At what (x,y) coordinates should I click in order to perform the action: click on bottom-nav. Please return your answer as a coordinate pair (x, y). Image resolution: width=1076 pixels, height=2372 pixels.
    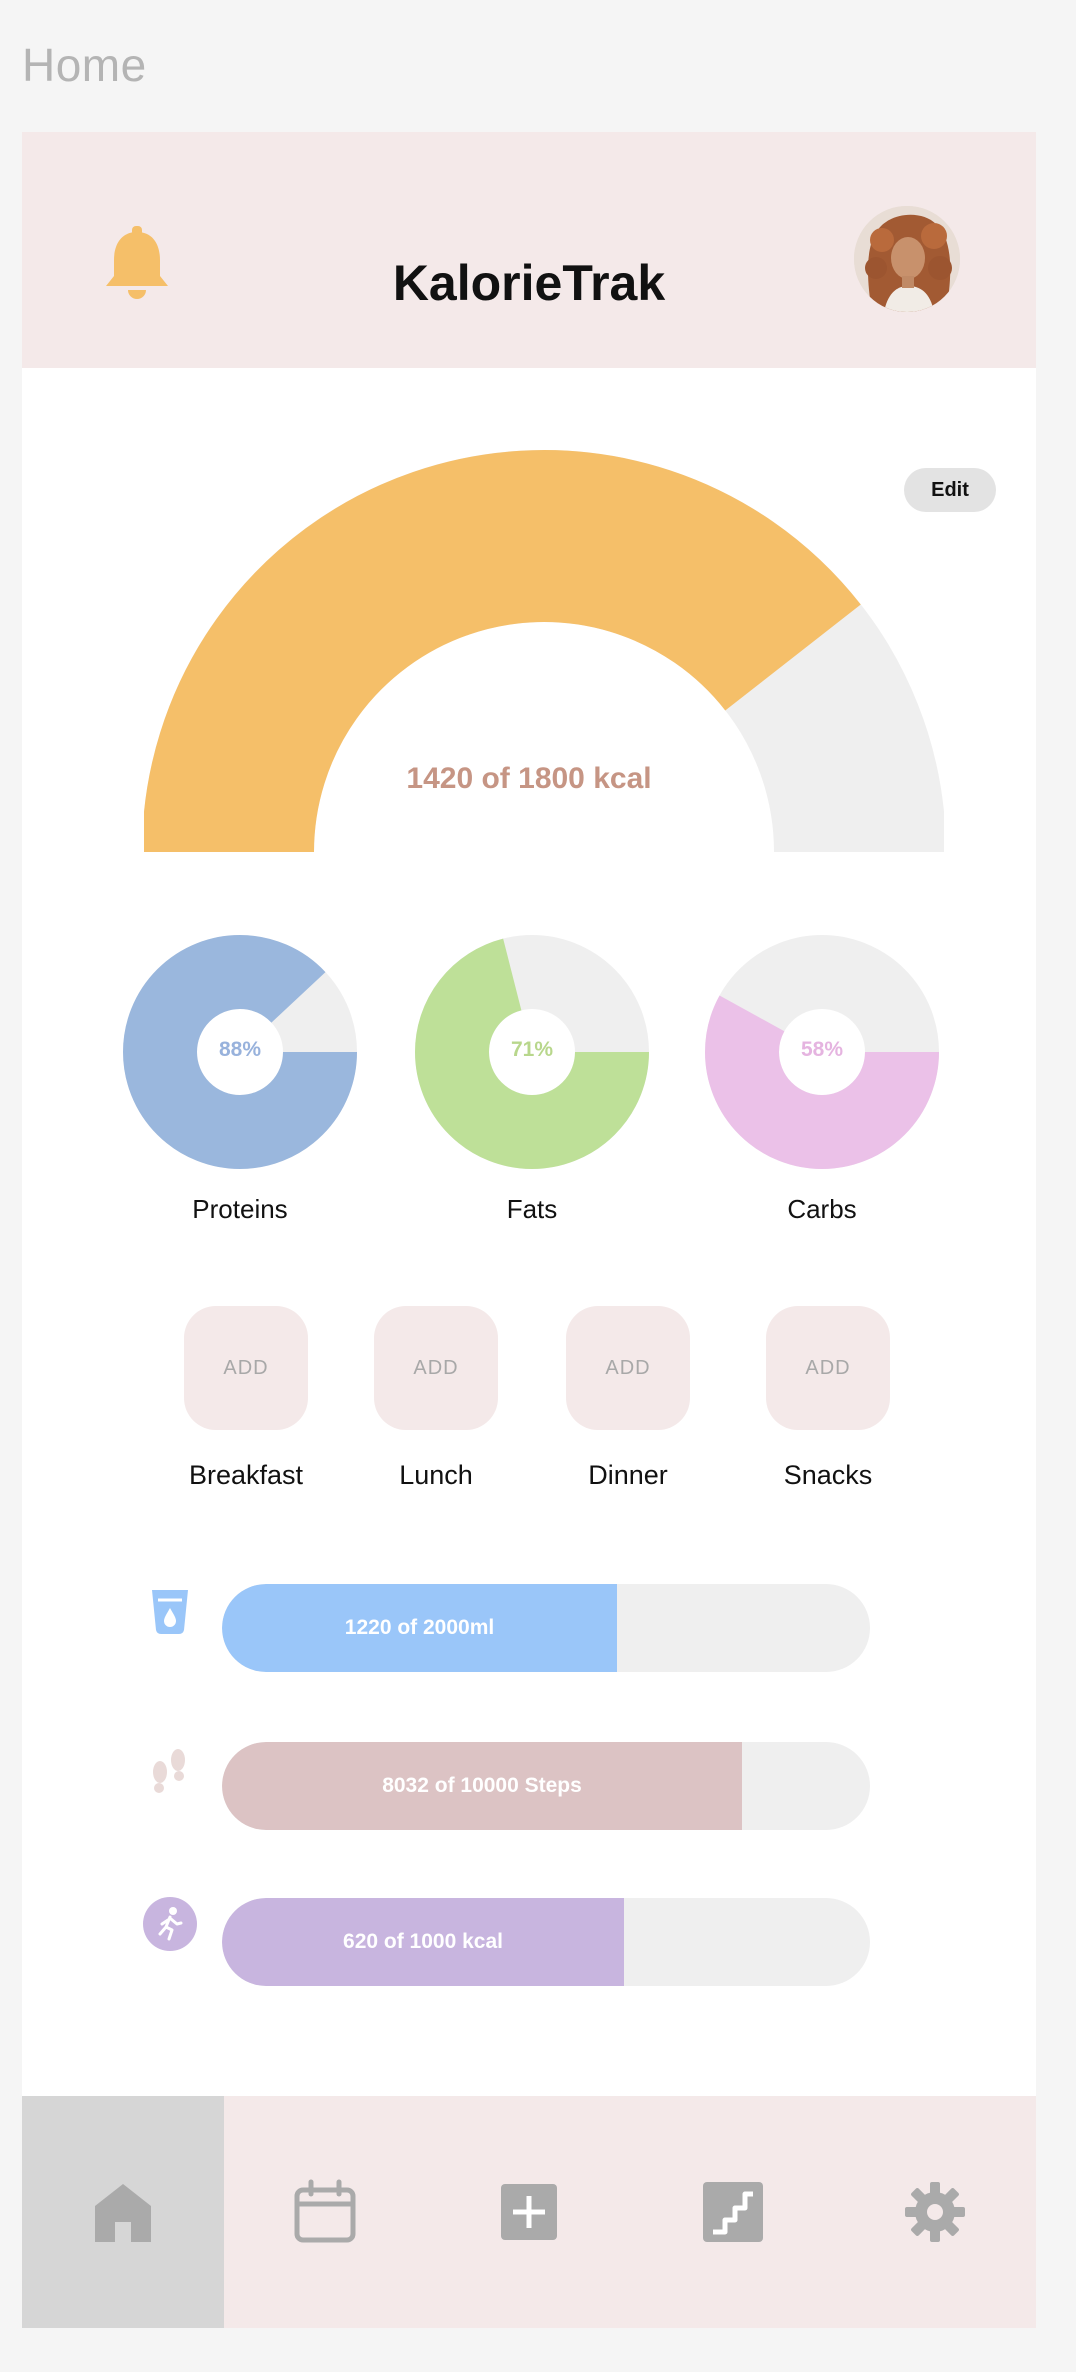
    Looking at the image, I should click on (529, 2212).